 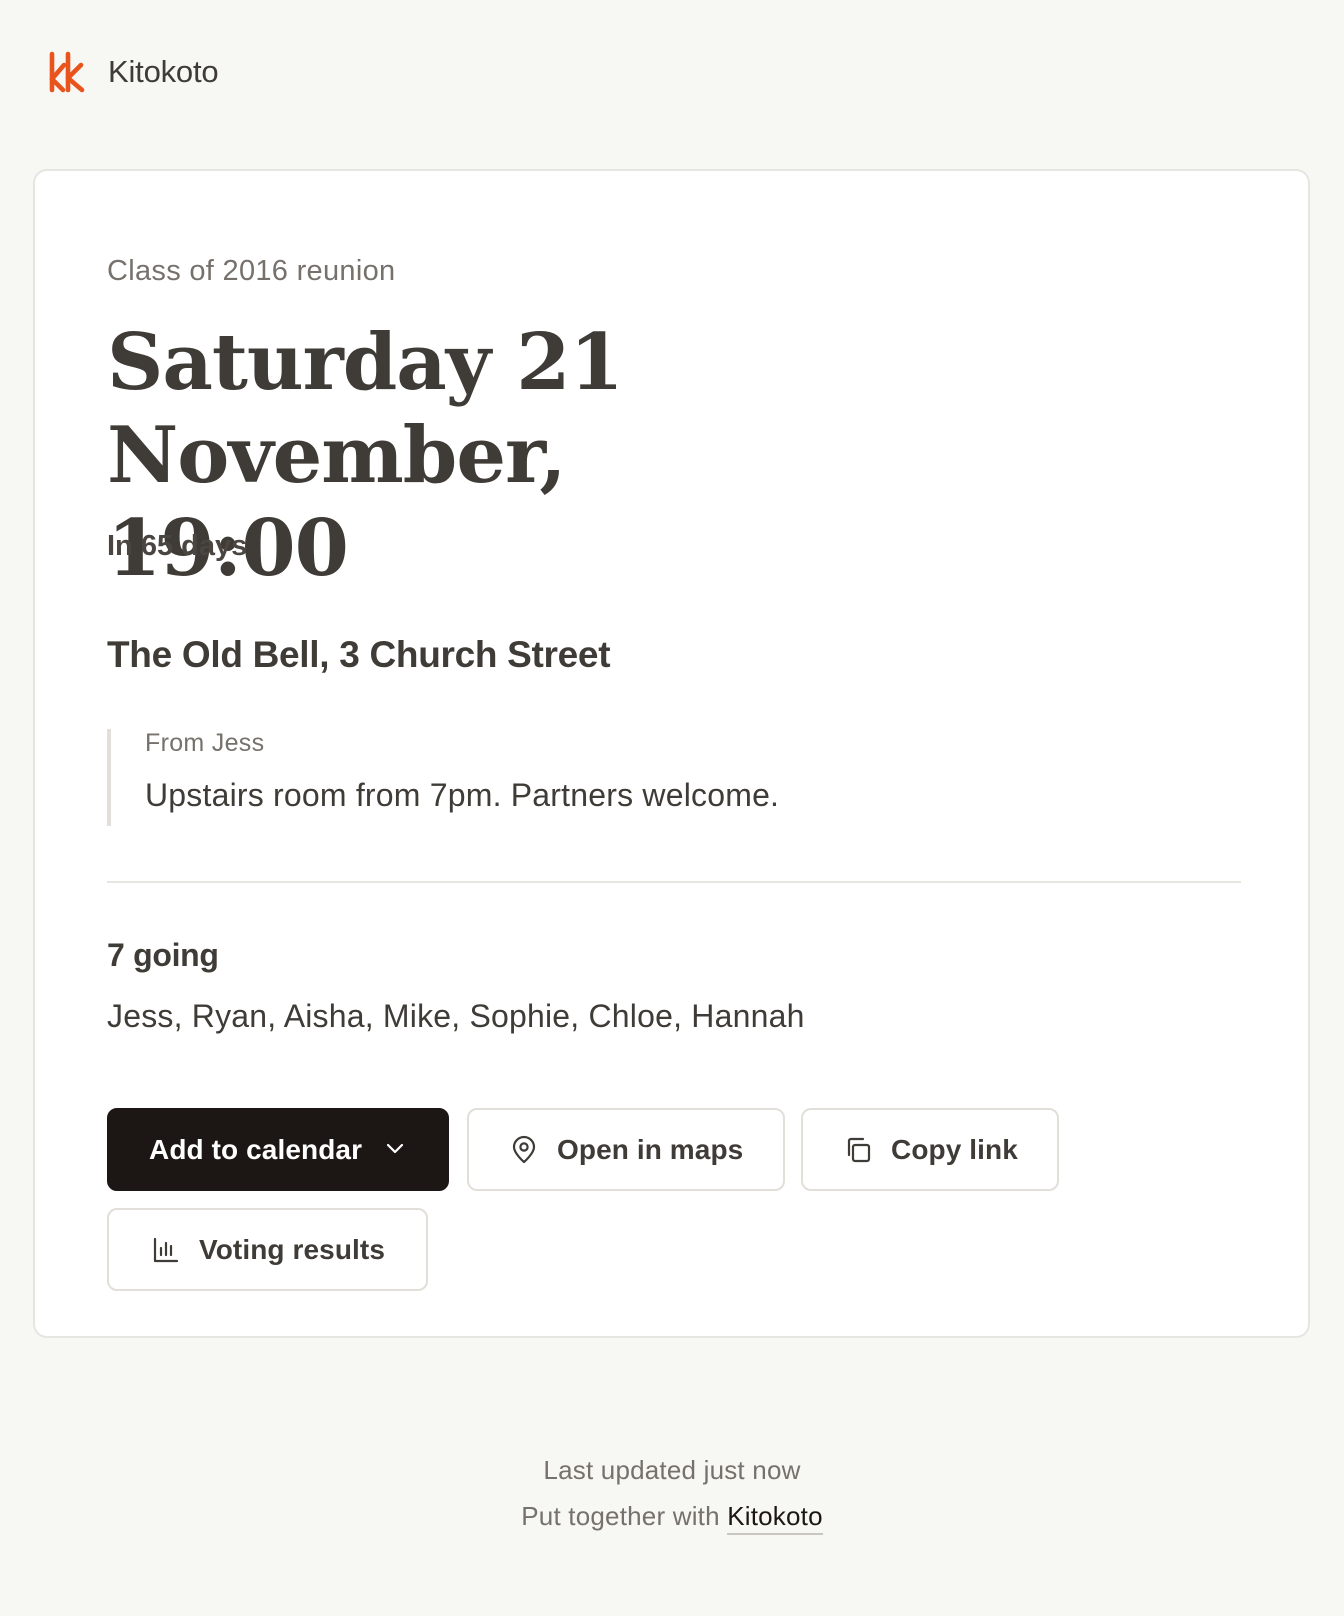 What do you see at coordinates (395, 1148) in the screenshot?
I see `chevron-down-icon` at bounding box center [395, 1148].